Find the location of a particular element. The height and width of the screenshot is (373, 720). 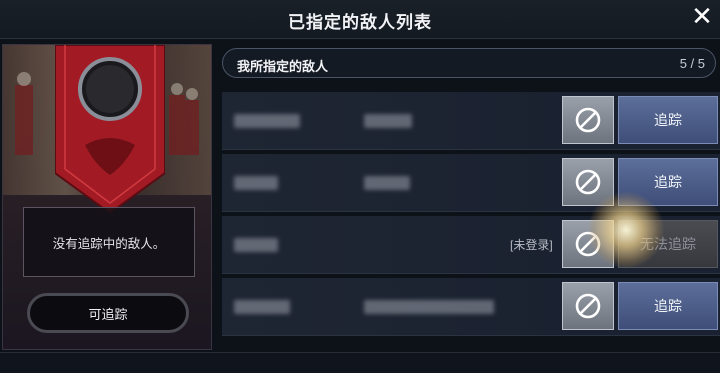

bottom-bar is located at coordinates (360, 362).